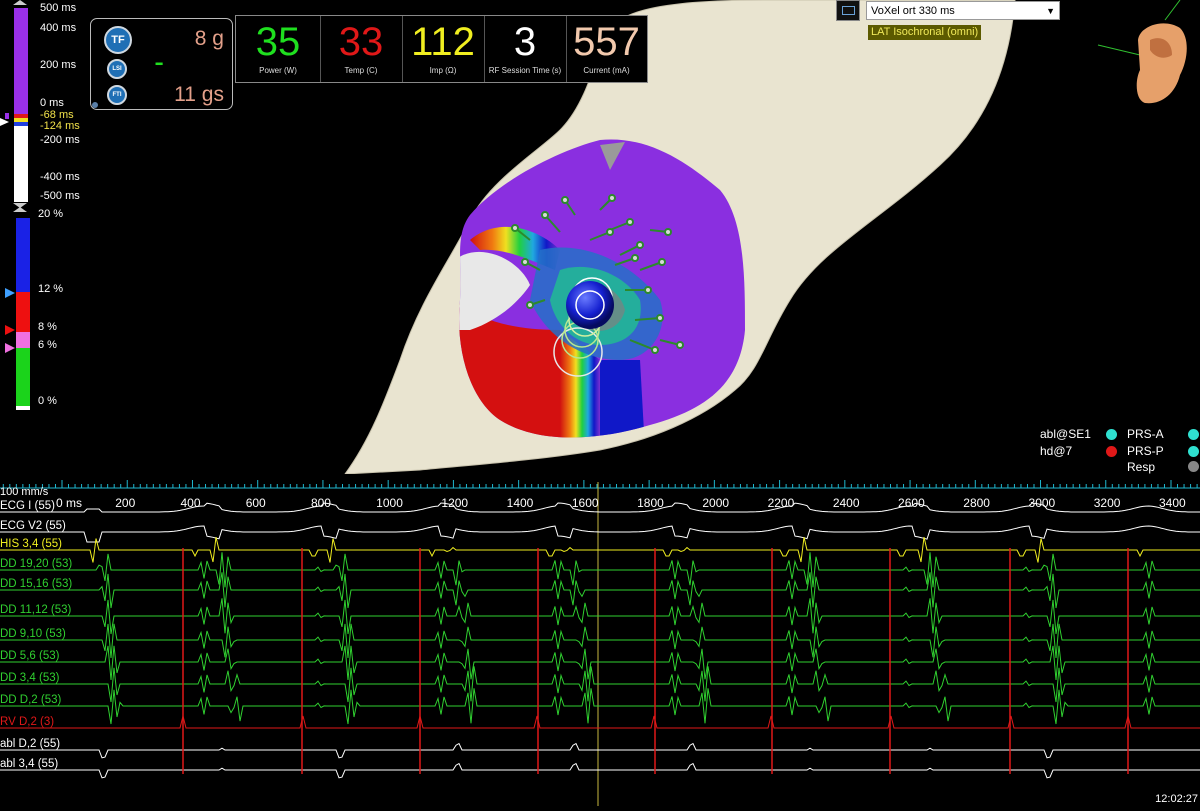  Describe the element at coordinates (95, 105) in the screenshot. I see `status-dot` at that location.